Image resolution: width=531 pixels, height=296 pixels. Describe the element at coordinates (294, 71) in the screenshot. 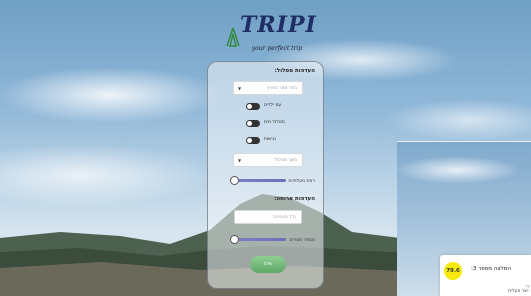

I see `route-prefs-title: העדפות מסלול:` at that location.